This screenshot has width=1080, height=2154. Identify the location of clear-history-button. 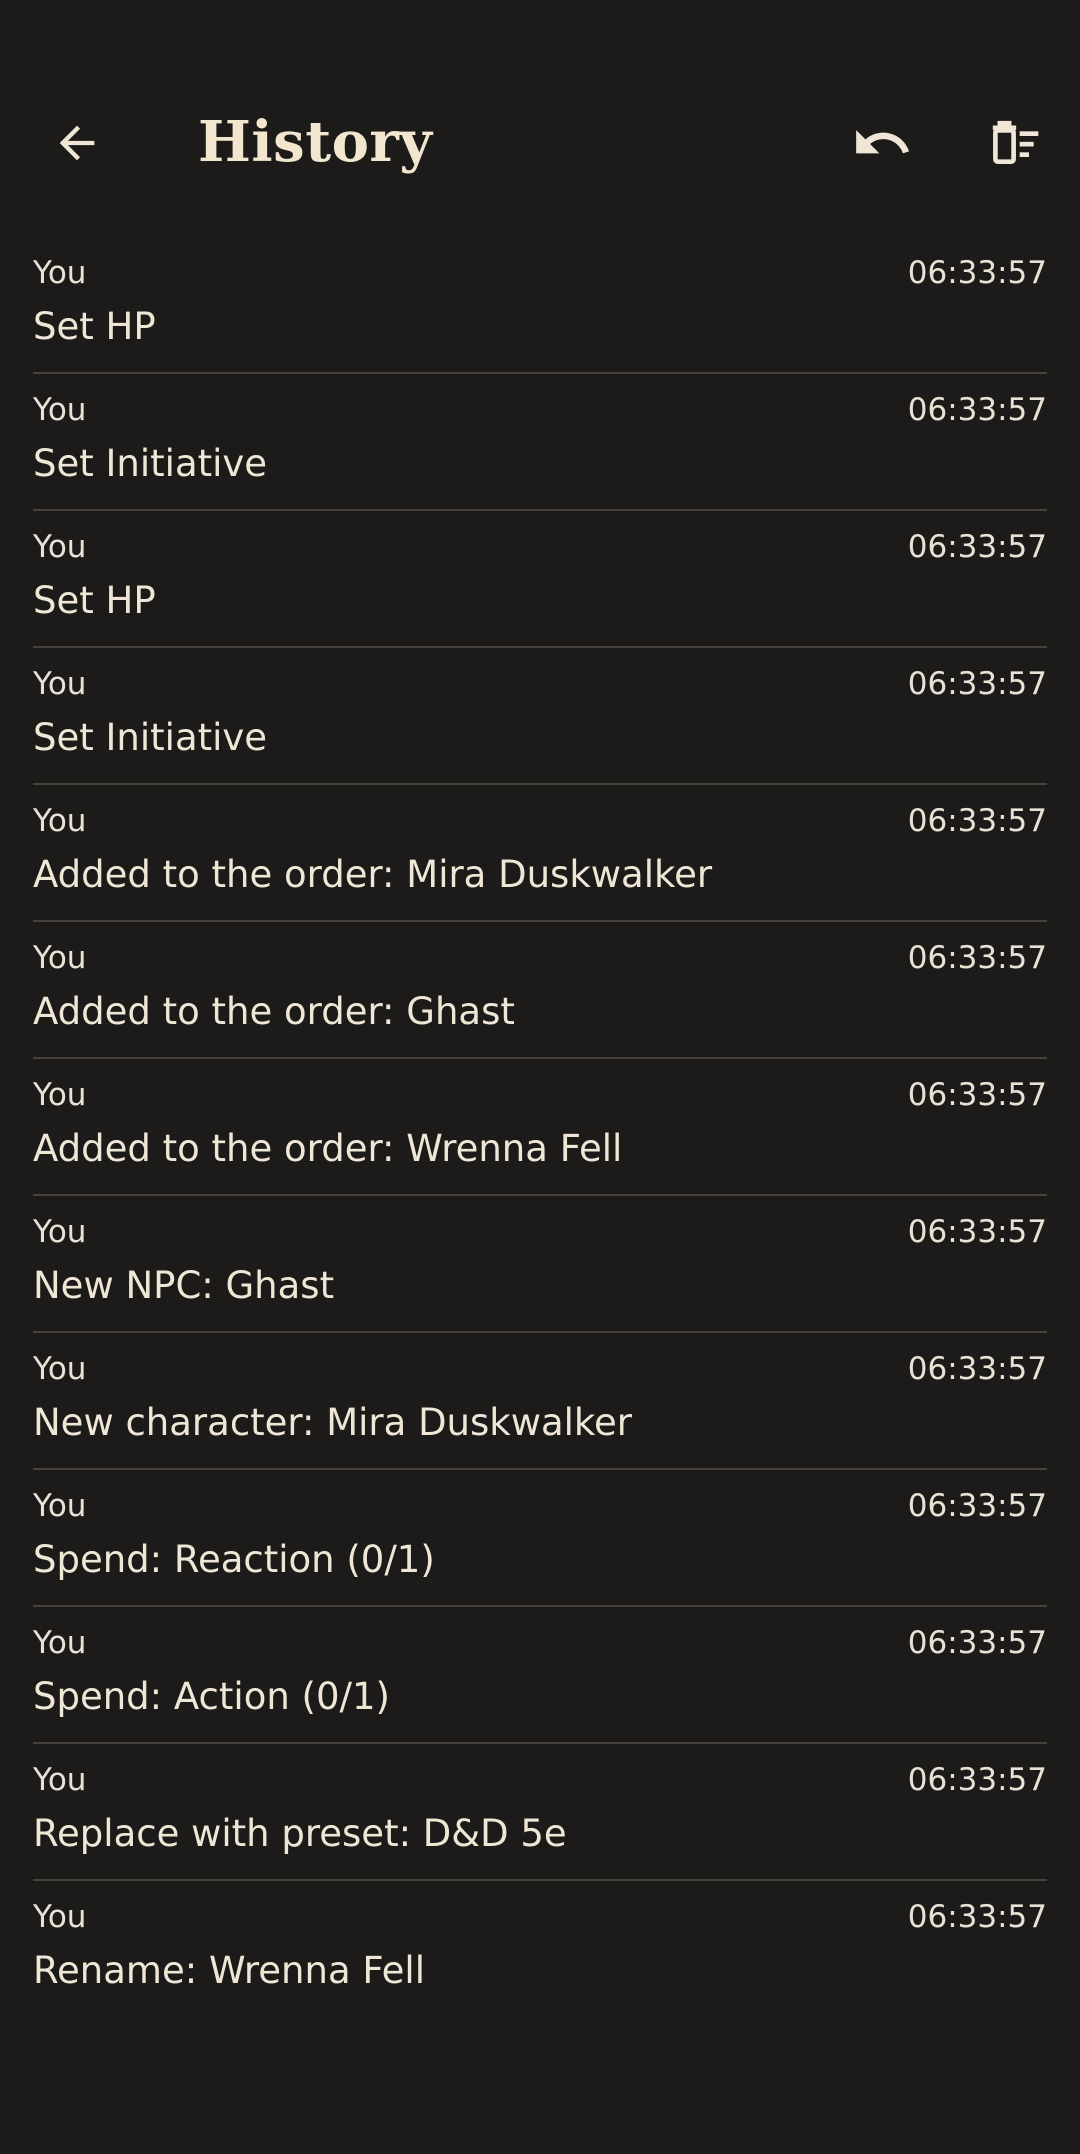
(1015, 143).